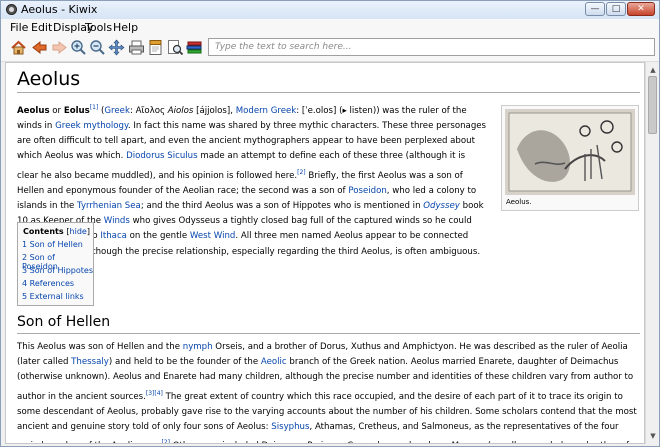  I want to click on window-title: Aeolus - Kiwix, so click(59, 9).